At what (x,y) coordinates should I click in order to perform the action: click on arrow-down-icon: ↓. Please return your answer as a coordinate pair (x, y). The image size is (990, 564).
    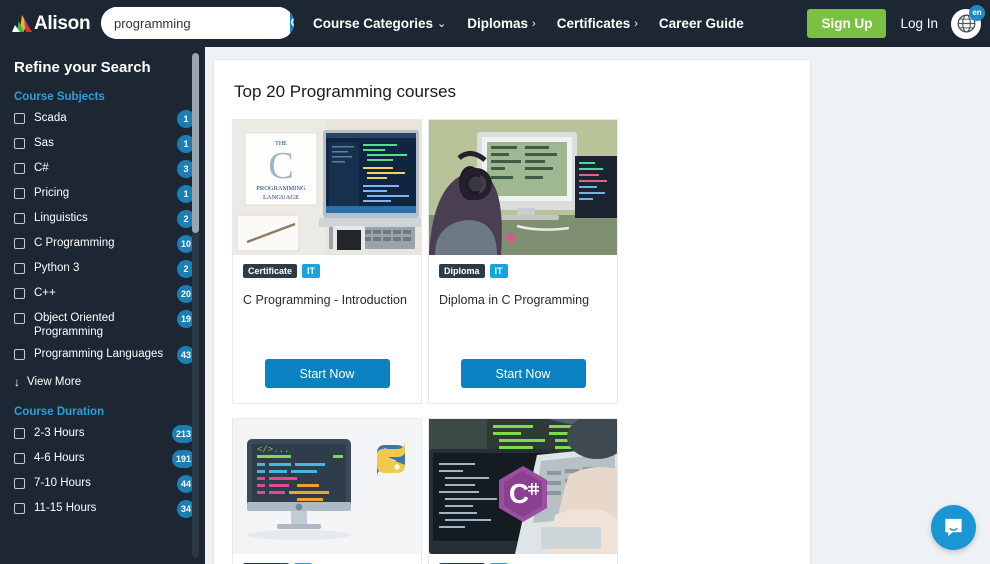
    Looking at the image, I should click on (17, 382).